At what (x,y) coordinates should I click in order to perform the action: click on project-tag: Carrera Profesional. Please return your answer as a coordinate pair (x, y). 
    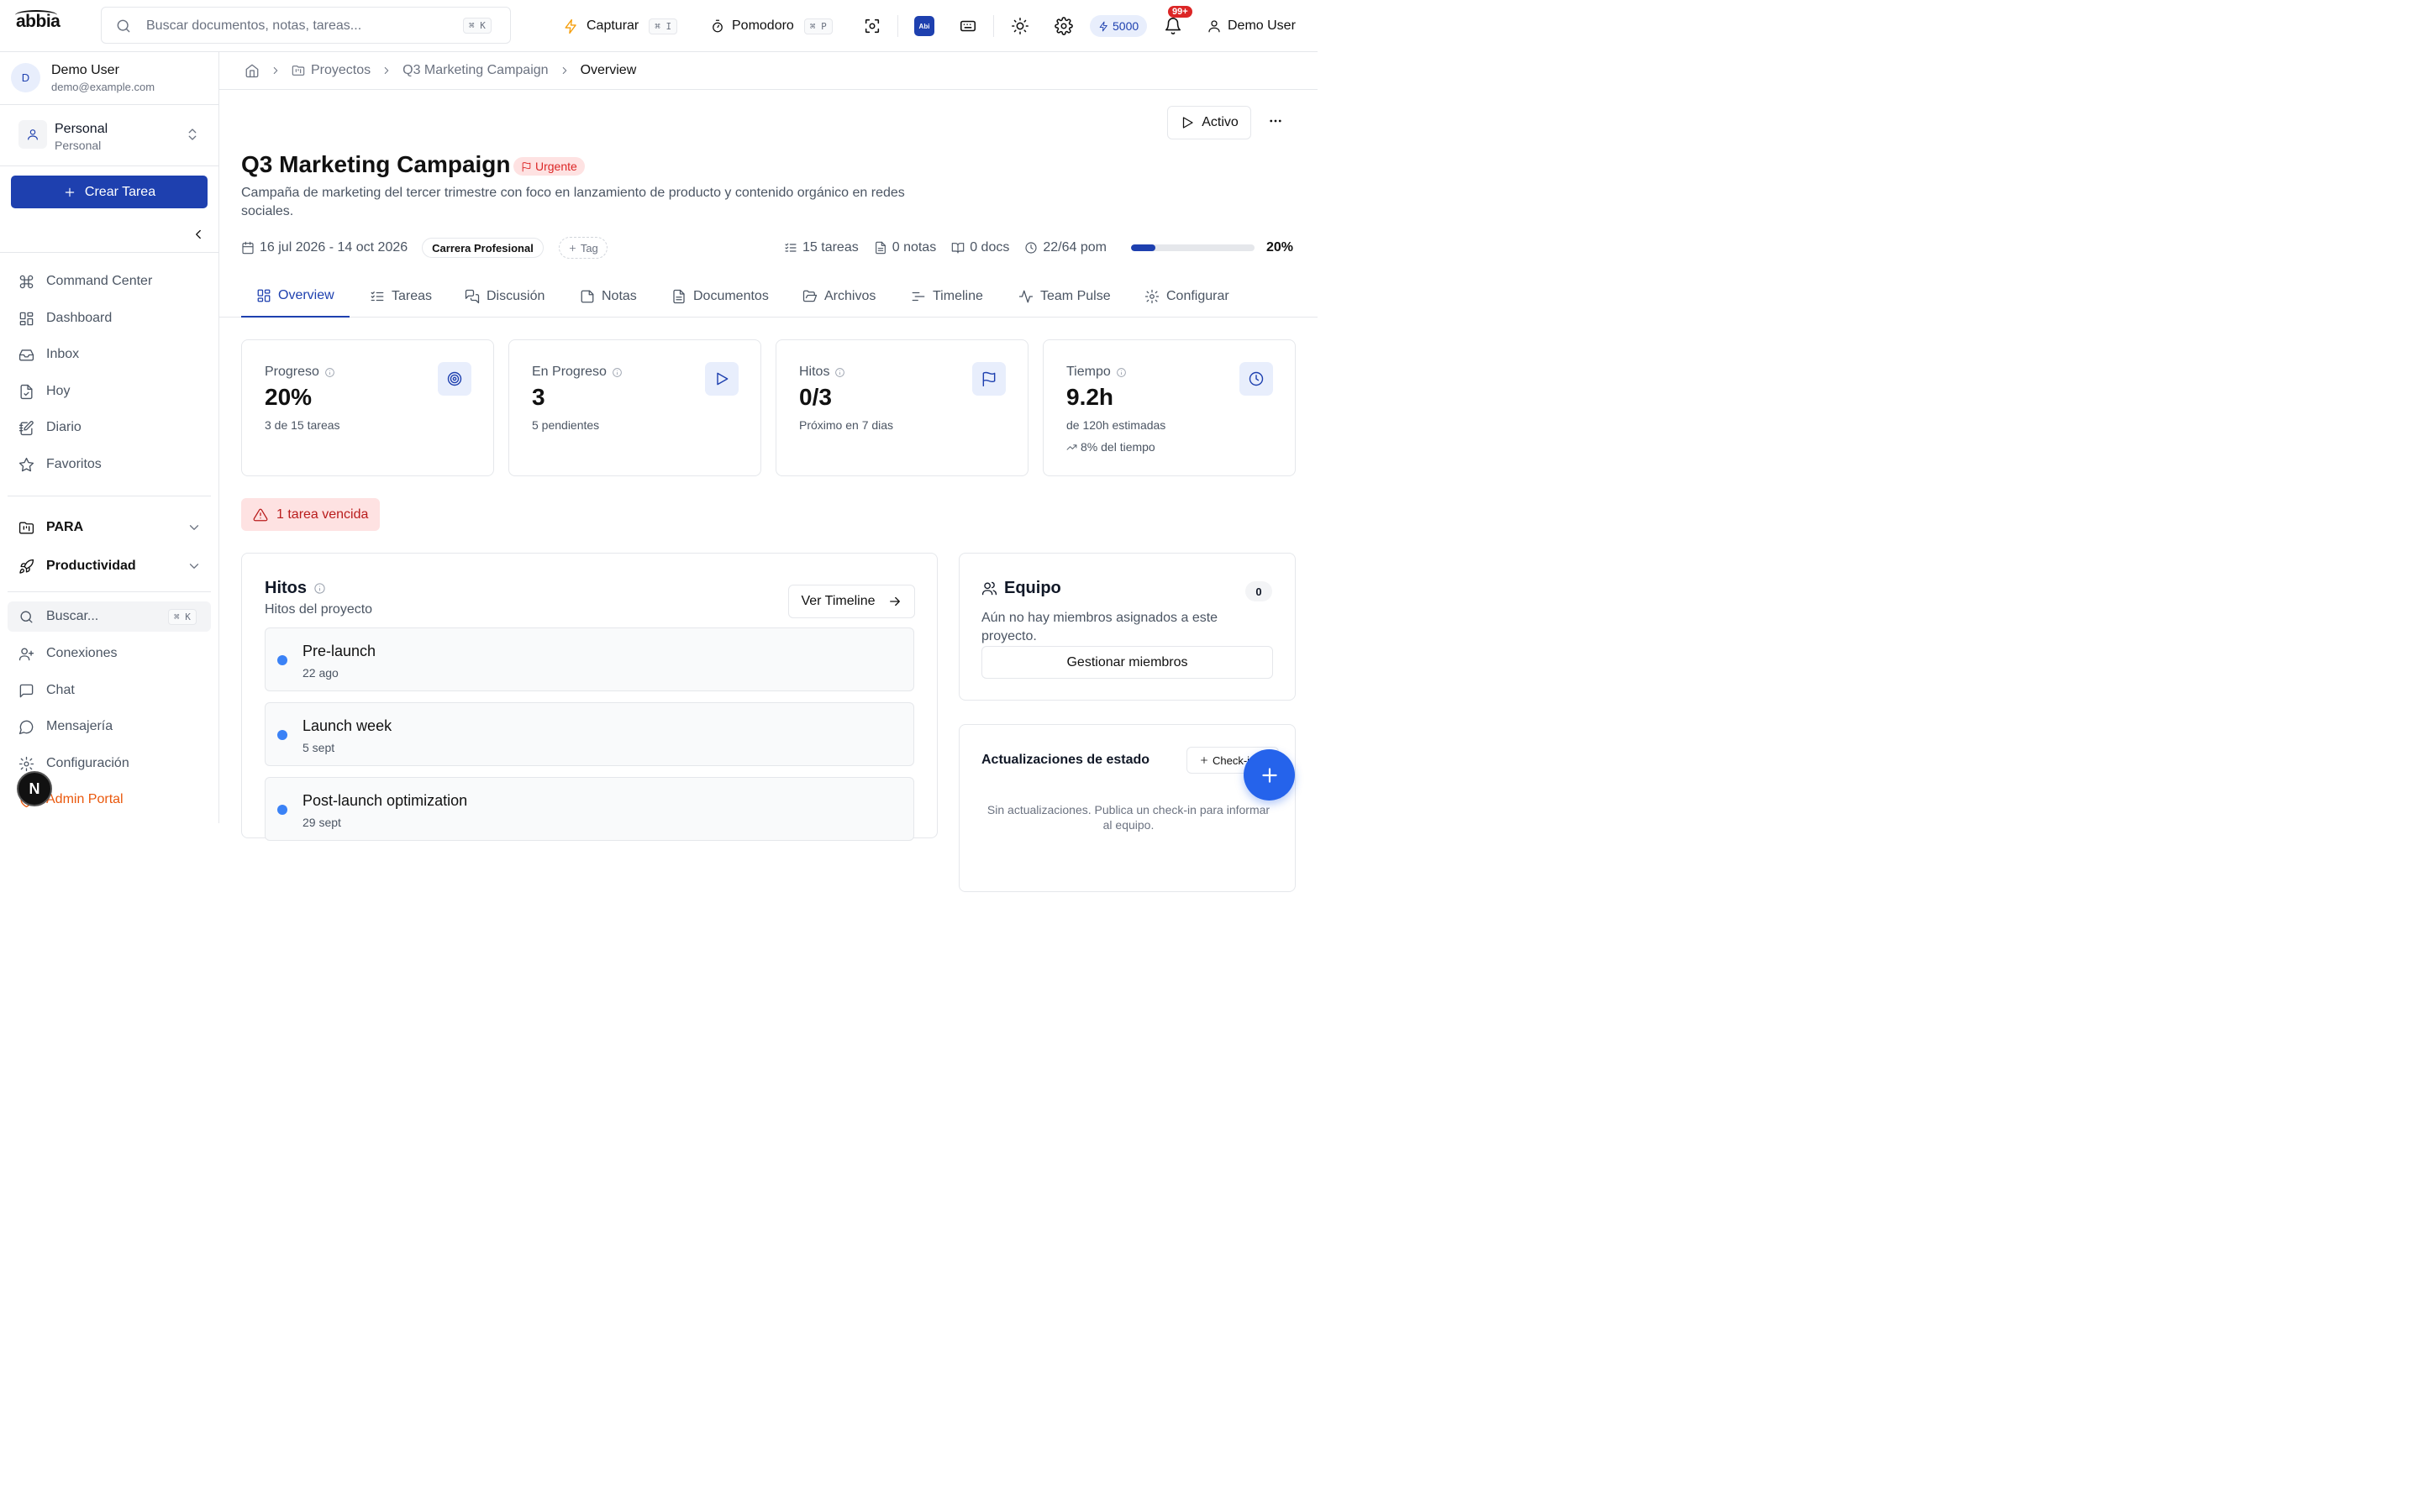
    Looking at the image, I should click on (483, 248).